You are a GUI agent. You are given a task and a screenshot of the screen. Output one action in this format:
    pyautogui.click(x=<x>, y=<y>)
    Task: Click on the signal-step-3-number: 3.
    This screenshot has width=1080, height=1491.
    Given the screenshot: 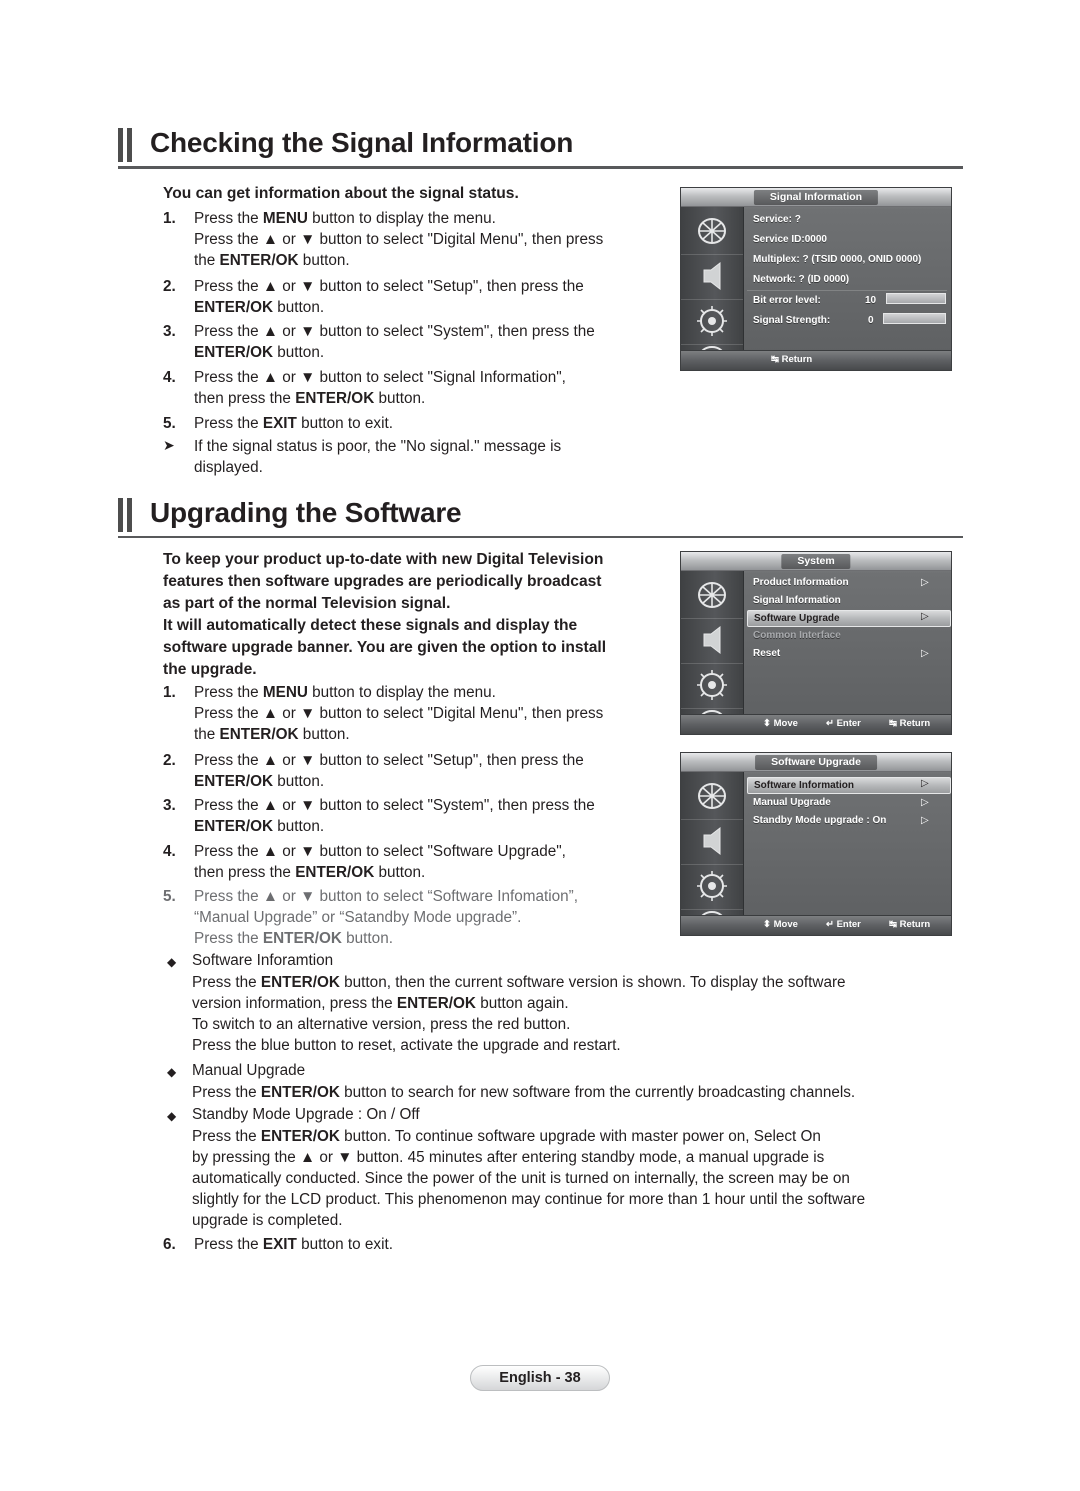 What is the action you would take?
    pyautogui.click(x=169, y=331)
    